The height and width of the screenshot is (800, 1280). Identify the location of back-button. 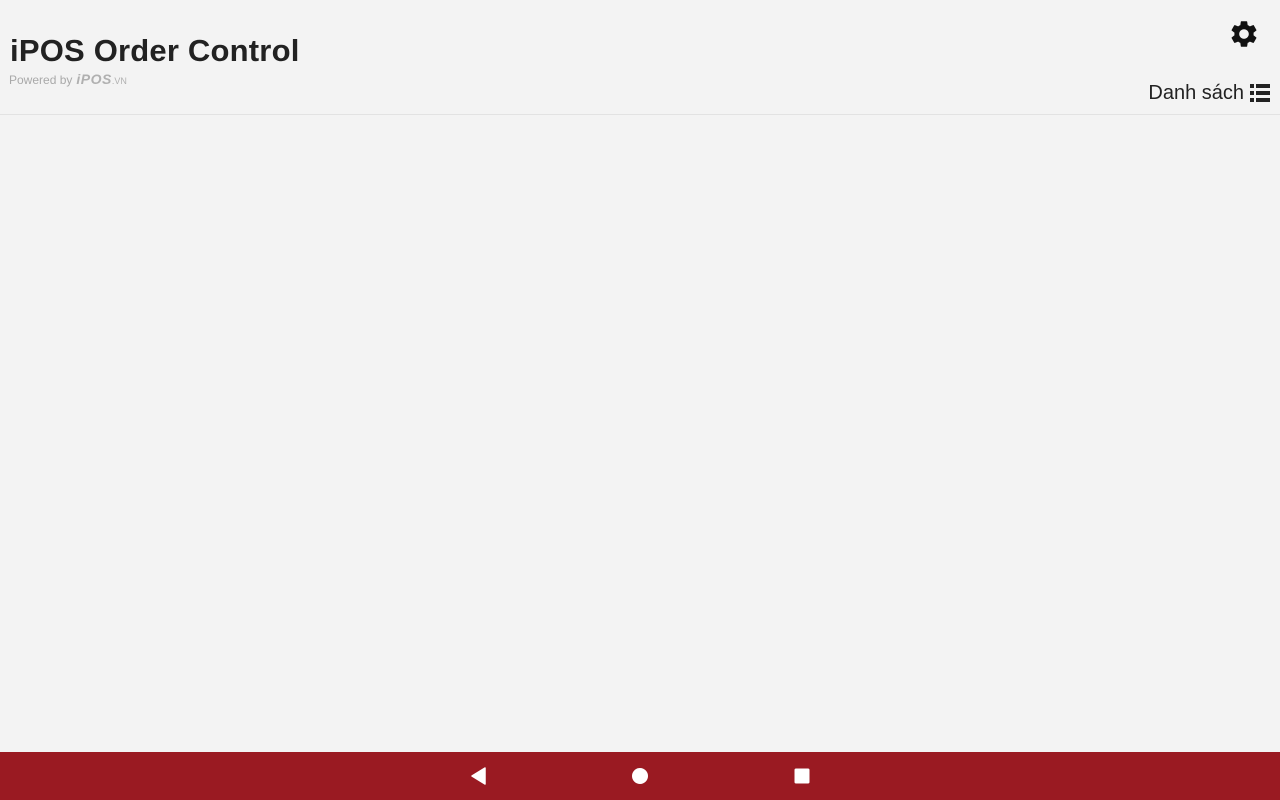
(479, 776).